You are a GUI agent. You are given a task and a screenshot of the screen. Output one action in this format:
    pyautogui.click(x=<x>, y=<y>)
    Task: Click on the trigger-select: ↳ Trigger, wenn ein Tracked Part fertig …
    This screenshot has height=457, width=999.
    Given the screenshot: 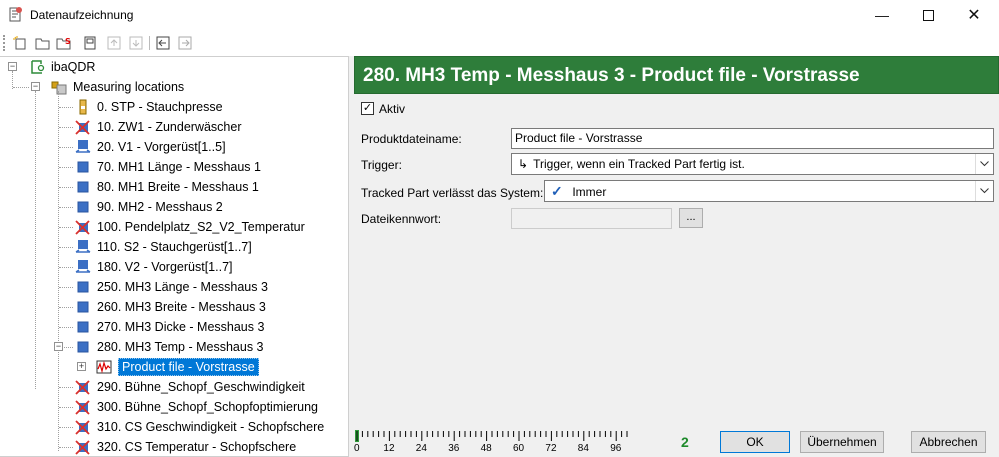 What is the action you would take?
    pyautogui.click(x=752, y=164)
    